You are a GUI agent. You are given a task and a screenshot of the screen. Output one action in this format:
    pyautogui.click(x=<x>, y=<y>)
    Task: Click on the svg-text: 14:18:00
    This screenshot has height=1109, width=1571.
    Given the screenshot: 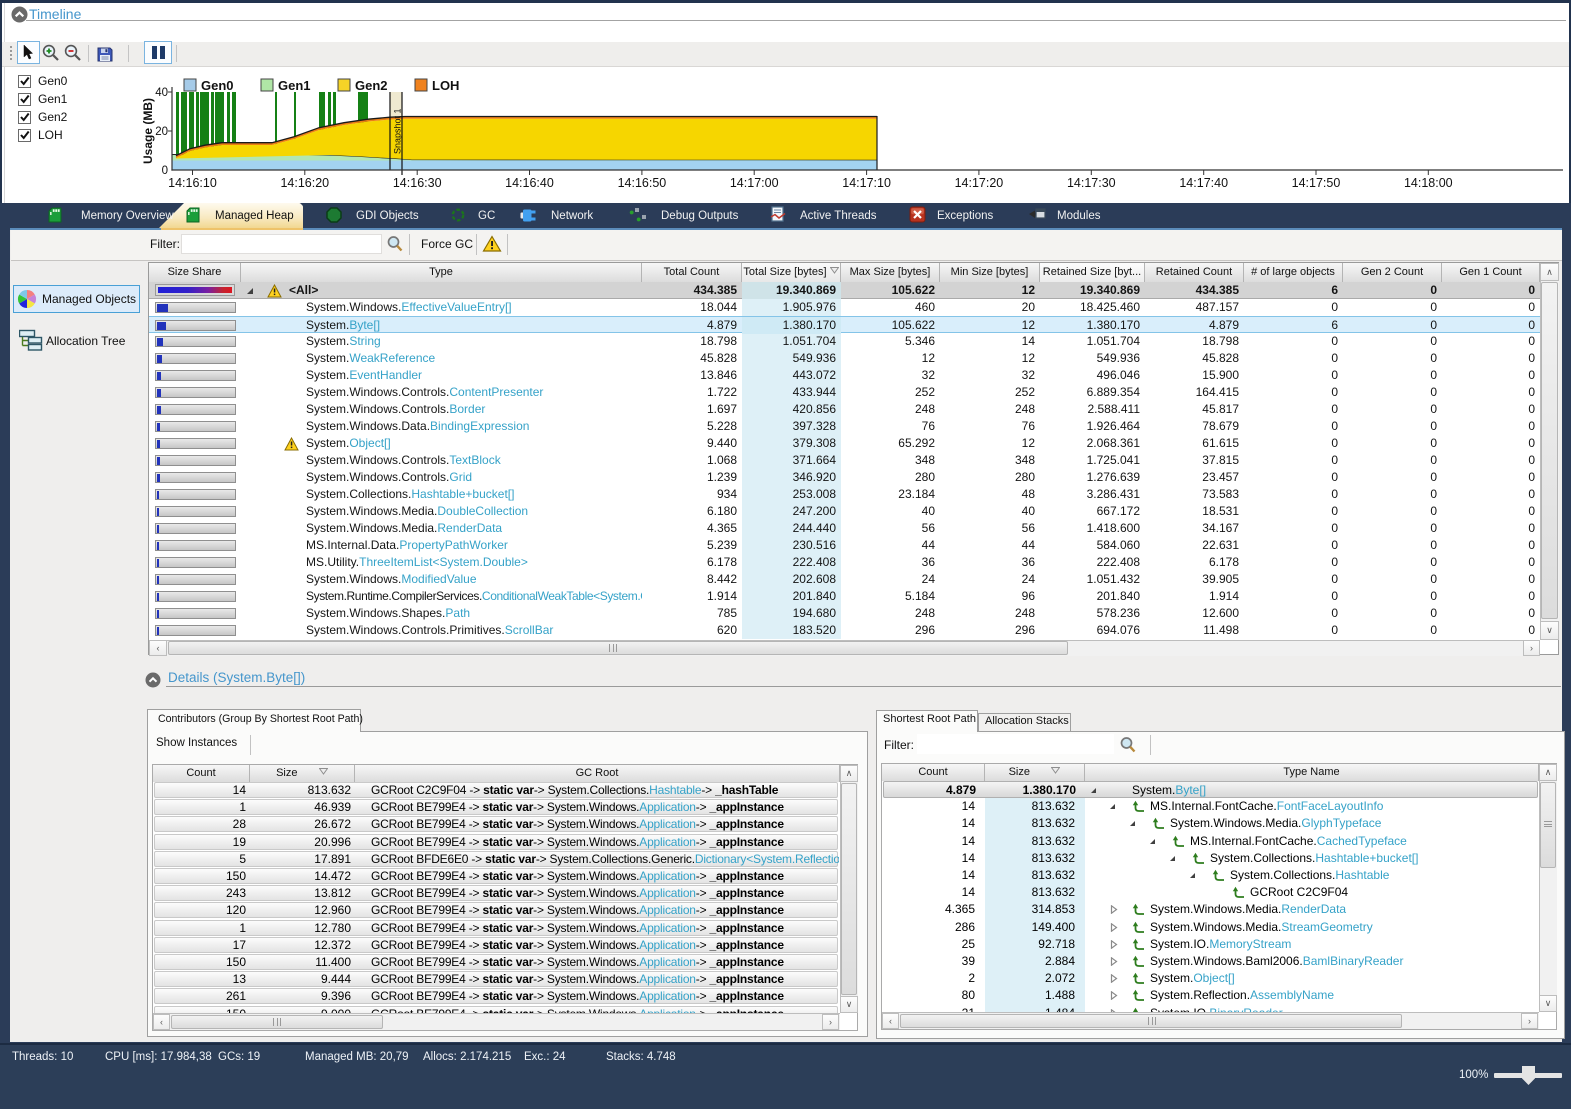 What is the action you would take?
    pyautogui.click(x=1428, y=183)
    